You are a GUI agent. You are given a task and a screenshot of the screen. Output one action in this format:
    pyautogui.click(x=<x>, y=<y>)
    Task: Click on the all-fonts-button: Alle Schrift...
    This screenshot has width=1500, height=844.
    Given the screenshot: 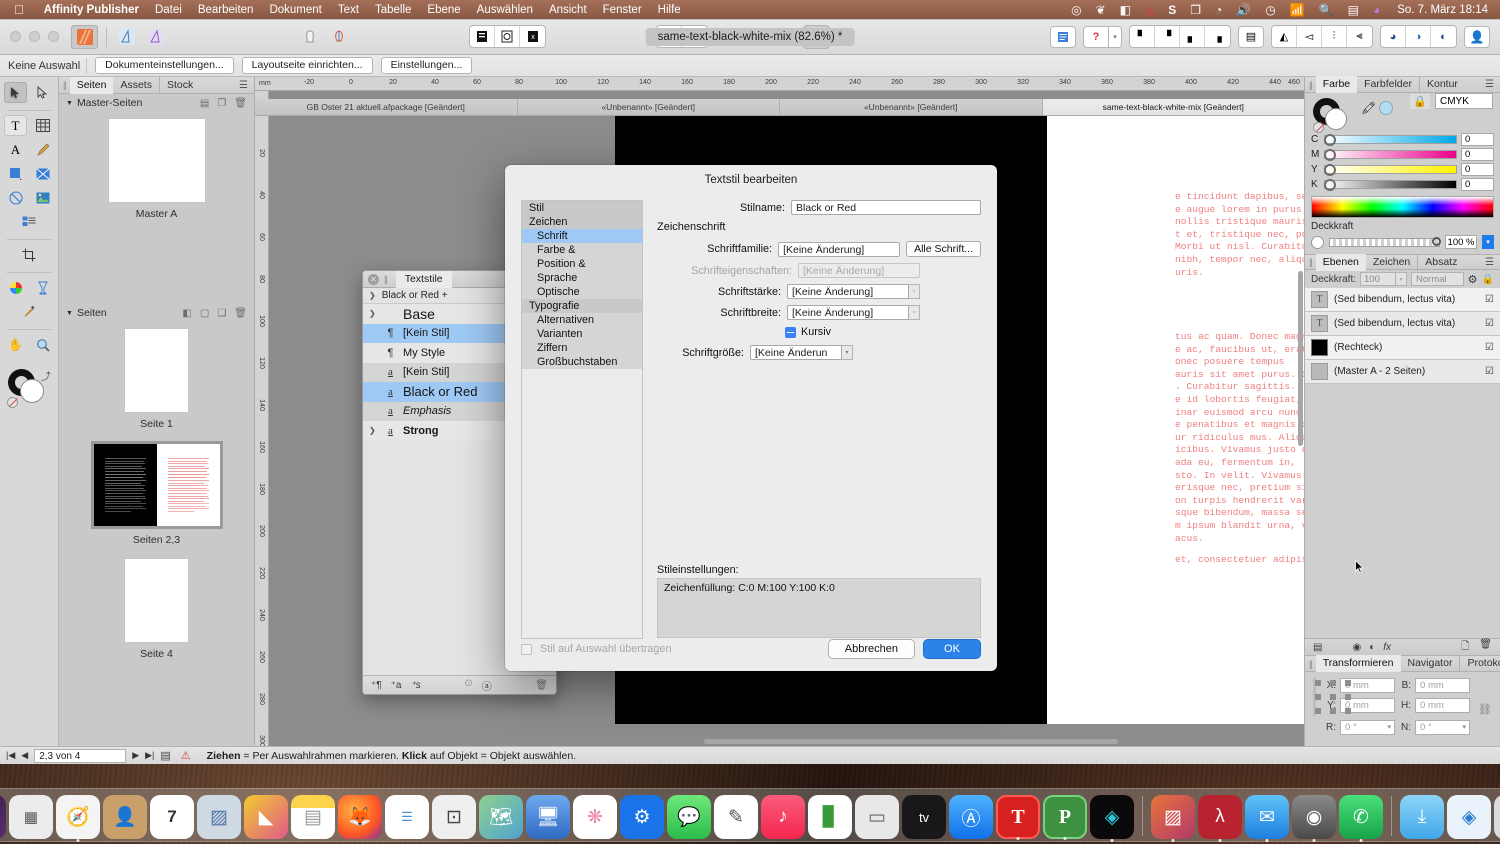 What is the action you would take?
    pyautogui.click(x=943, y=249)
    